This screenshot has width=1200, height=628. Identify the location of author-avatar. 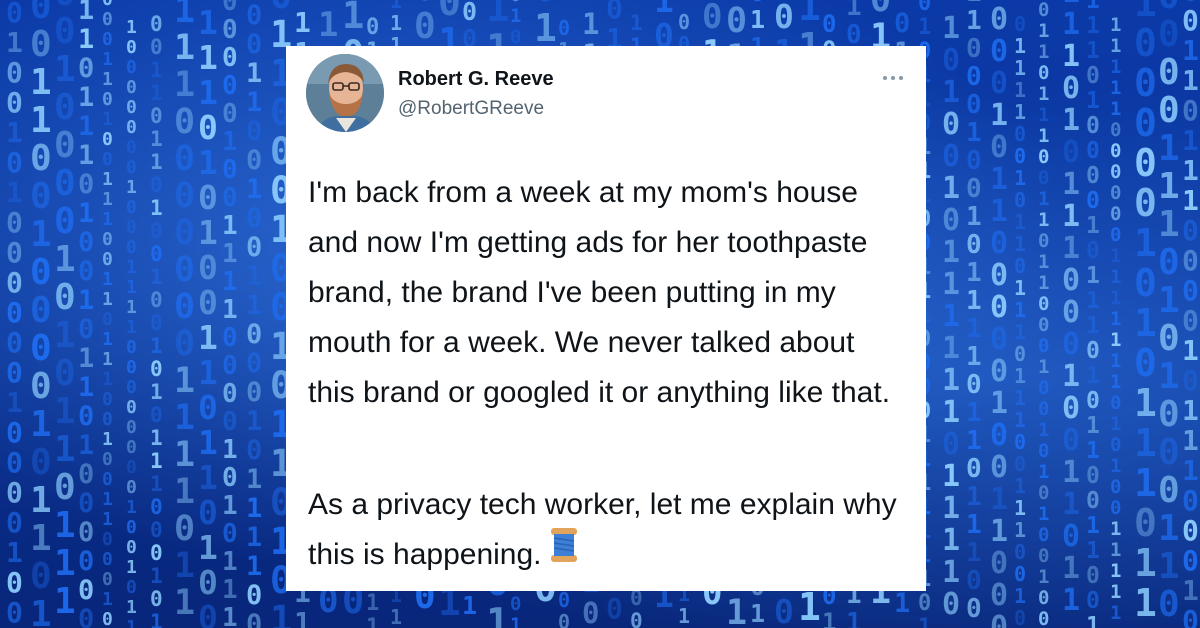
(345, 93).